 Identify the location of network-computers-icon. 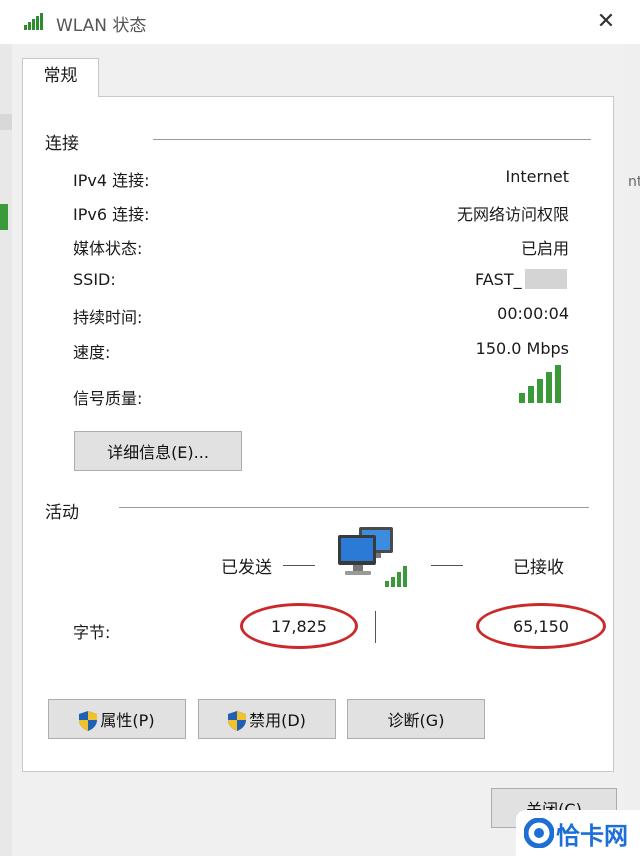
(372, 557).